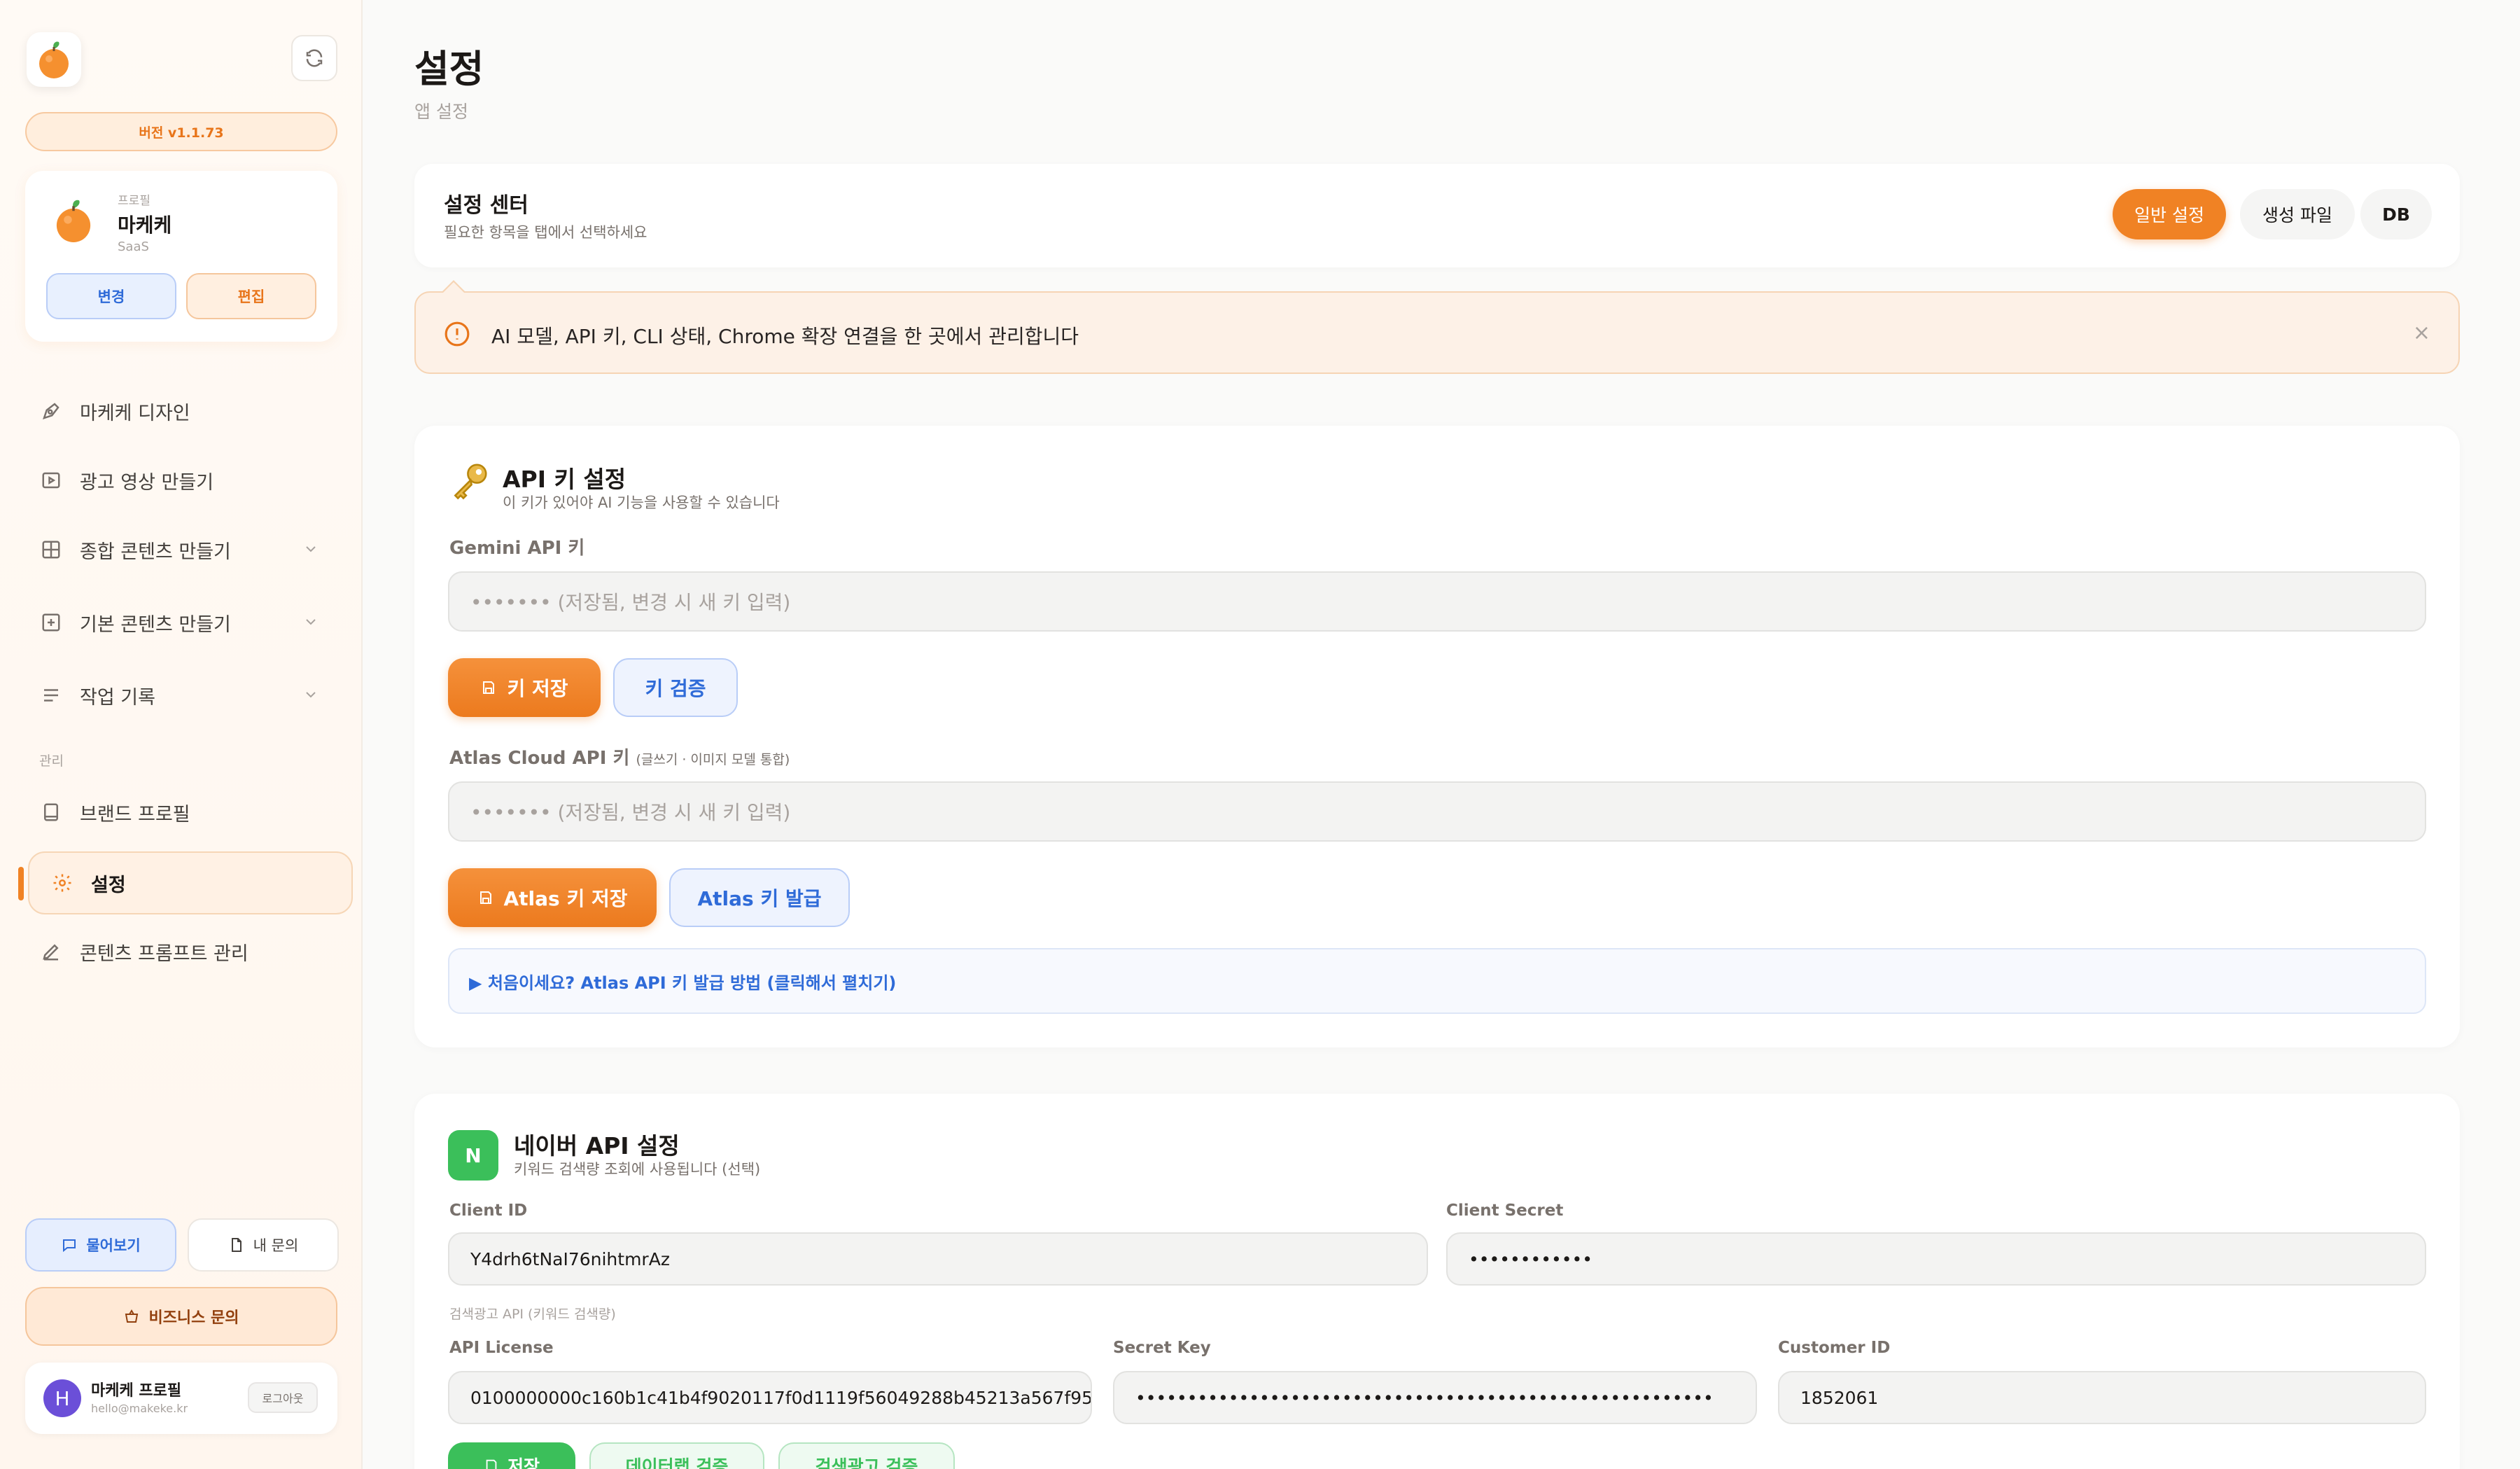 The height and width of the screenshot is (1469, 2520). Describe the element at coordinates (1437, 981) in the screenshot. I see `atlas-guide-toggle: ▶ 처음이세요? Atlas API 키 발급 방법 (클릭해서 펼치기)` at that location.